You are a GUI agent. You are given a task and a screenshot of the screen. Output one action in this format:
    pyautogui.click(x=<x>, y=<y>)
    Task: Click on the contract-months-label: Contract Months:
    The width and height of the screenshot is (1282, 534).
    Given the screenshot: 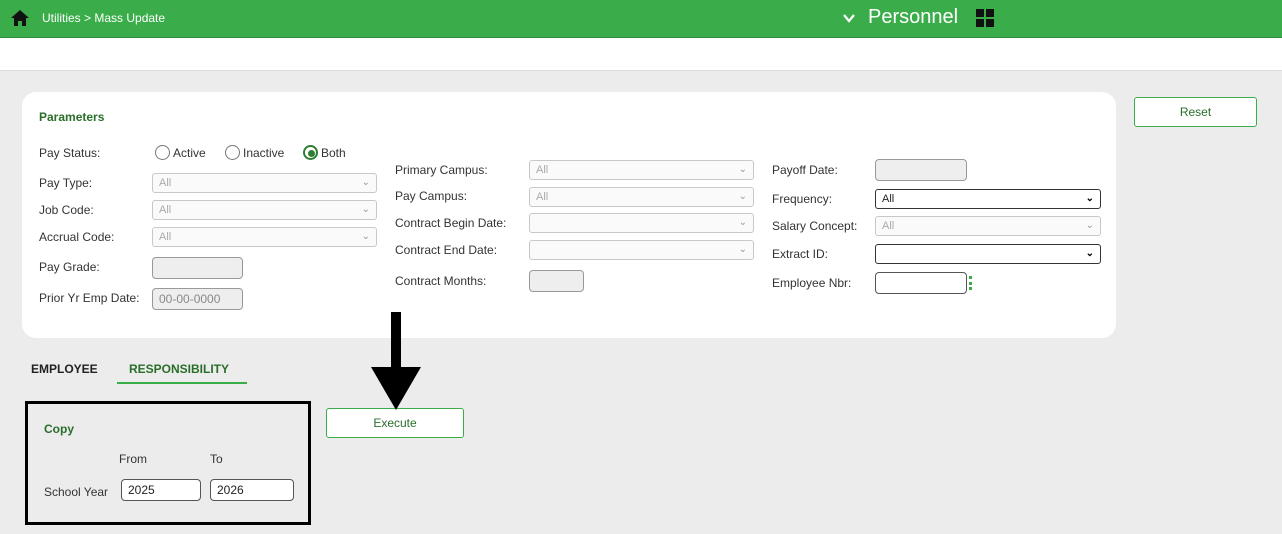 What is the action you would take?
    pyautogui.click(x=441, y=281)
    